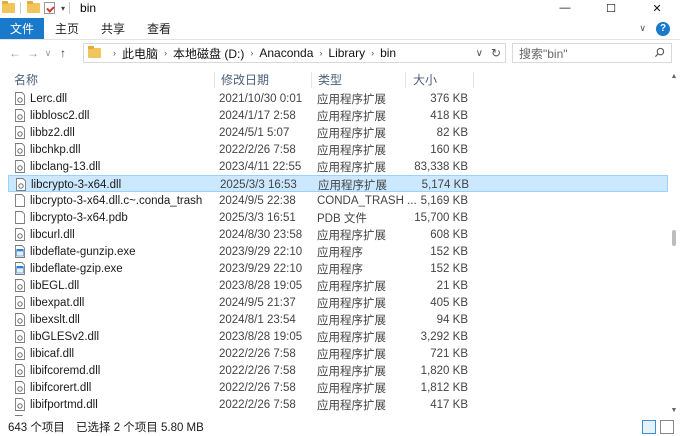 The height and width of the screenshot is (436, 680). I want to click on column-name-header: 名称, so click(109, 79).